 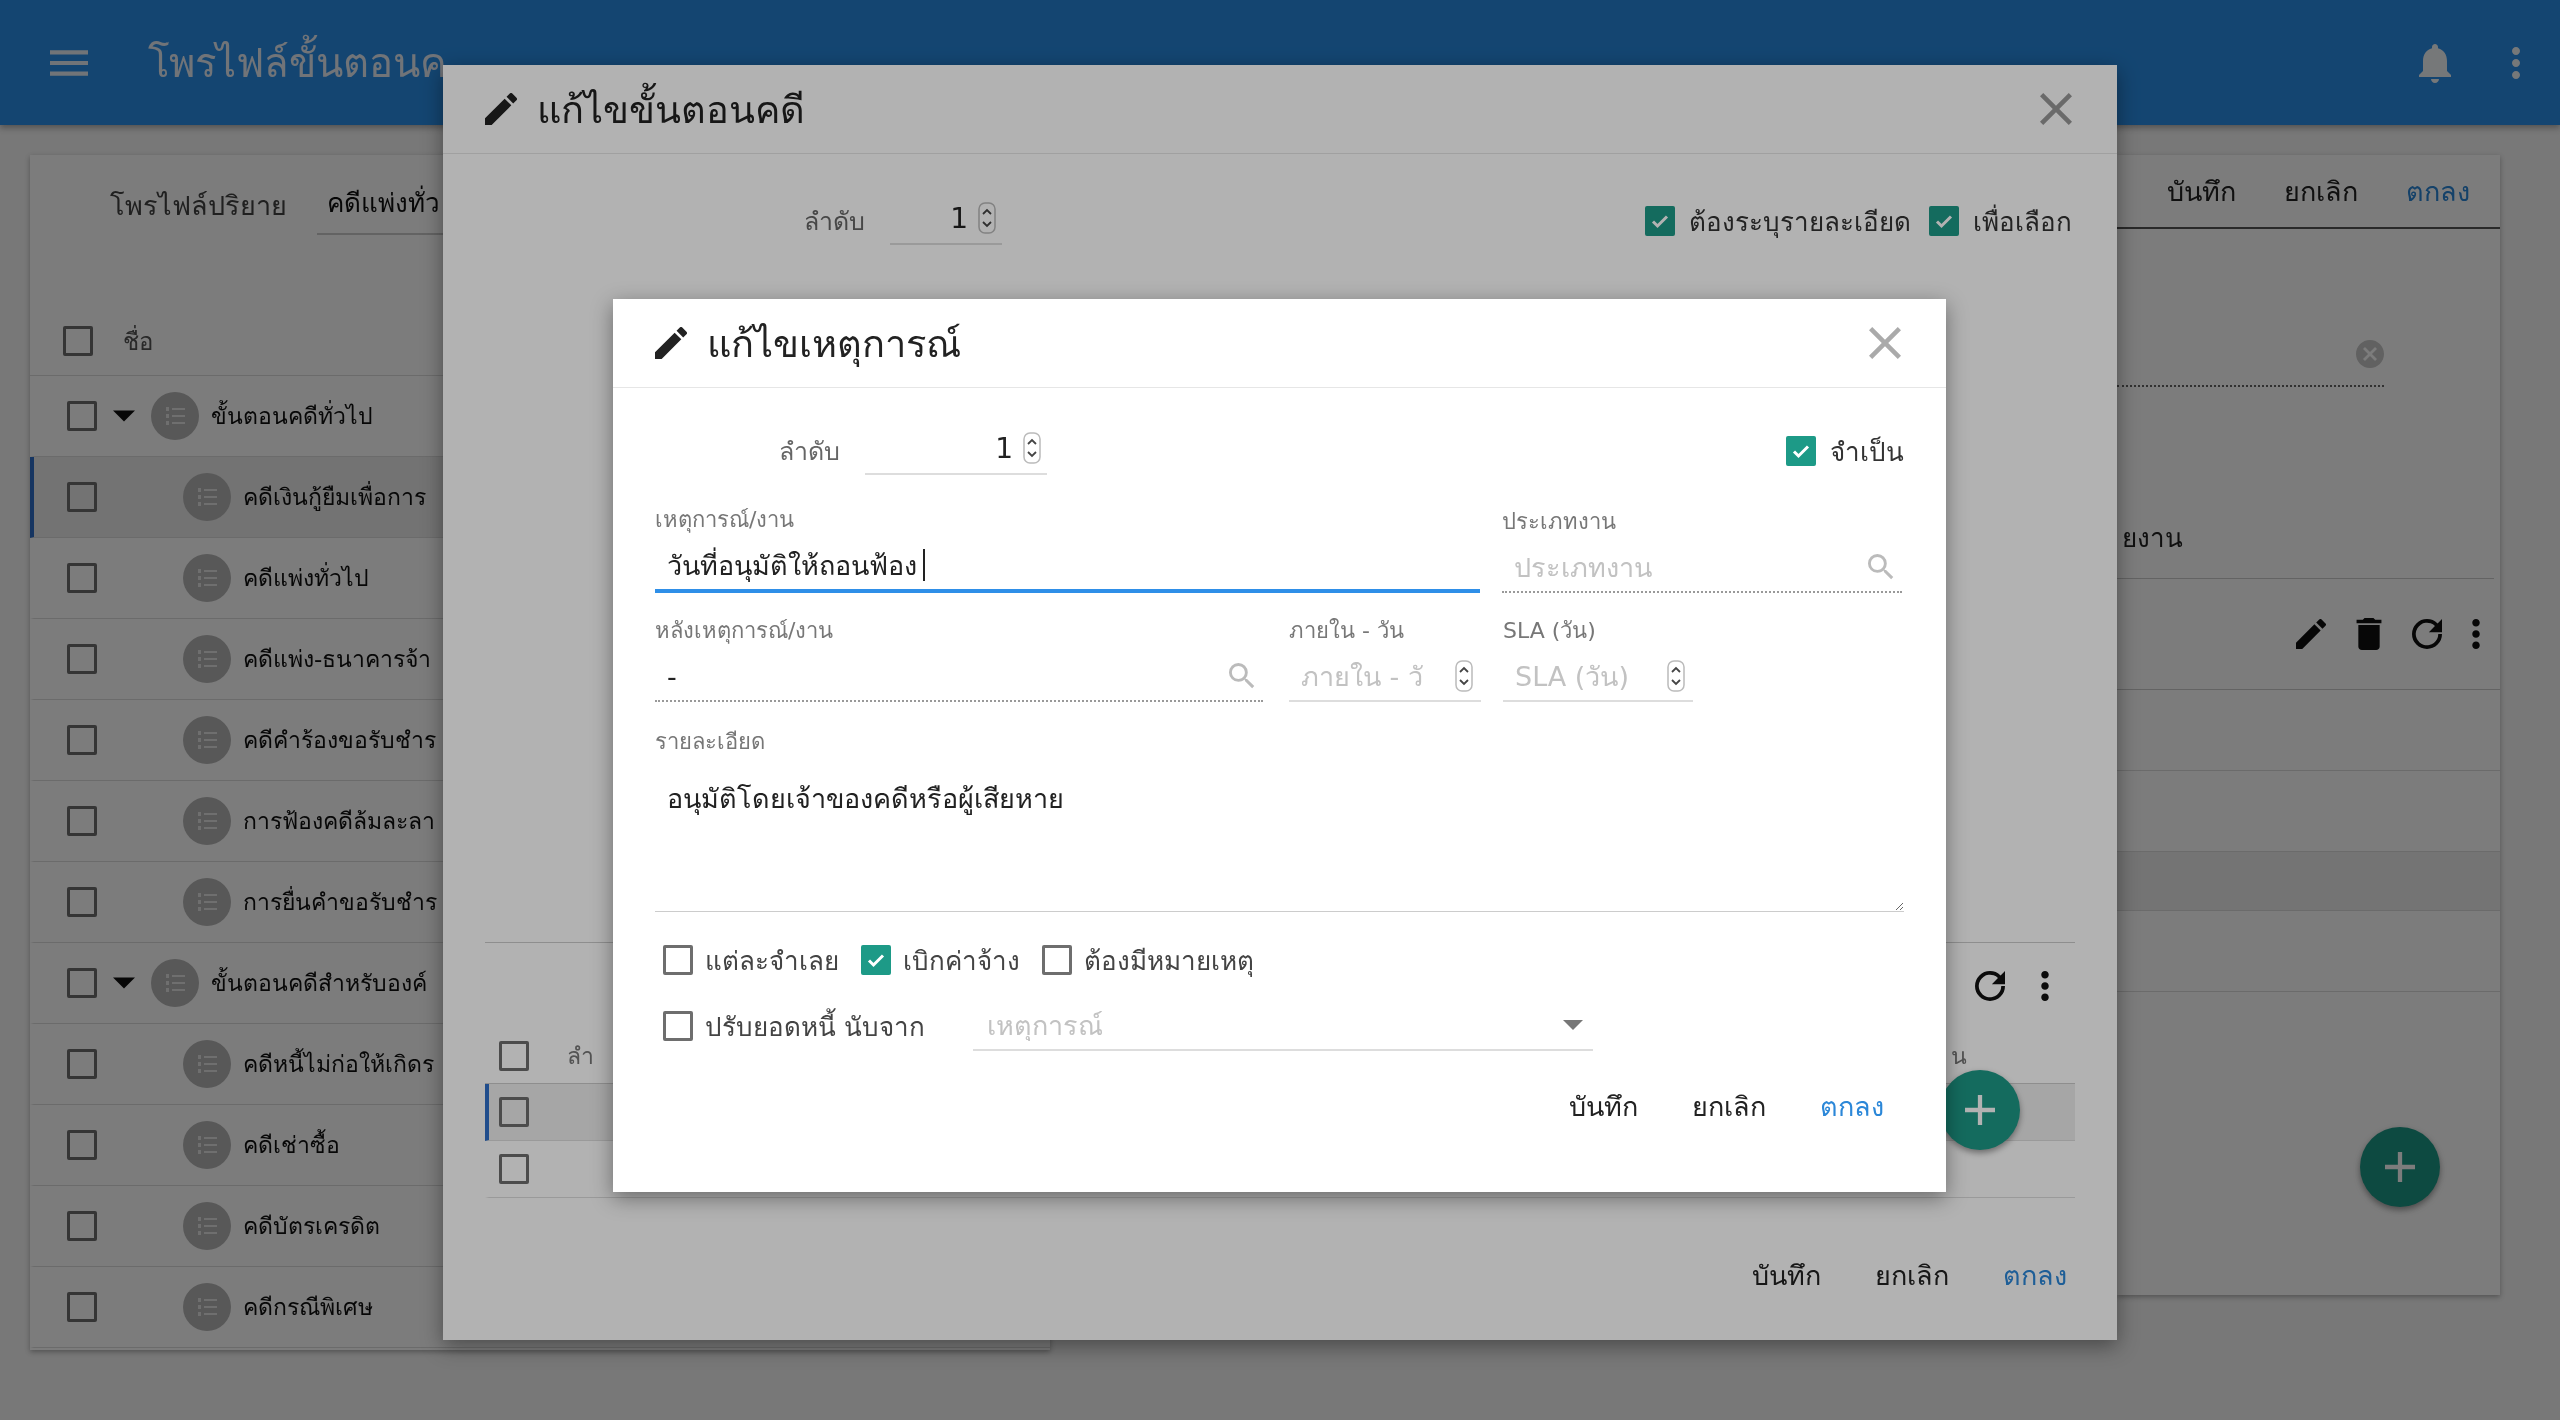 I want to click on tree-item-label: คดีคำร้องขอรับชำร, so click(x=339, y=740).